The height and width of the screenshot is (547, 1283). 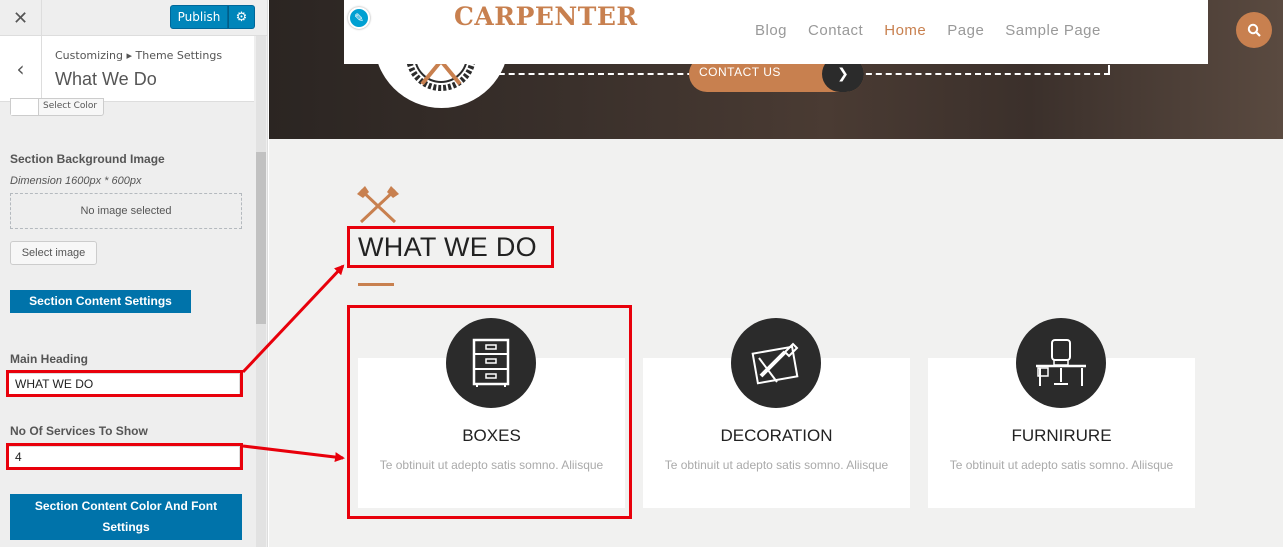 What do you see at coordinates (87, 159) in the screenshot?
I see `bg-image-label: Section Background Image` at bounding box center [87, 159].